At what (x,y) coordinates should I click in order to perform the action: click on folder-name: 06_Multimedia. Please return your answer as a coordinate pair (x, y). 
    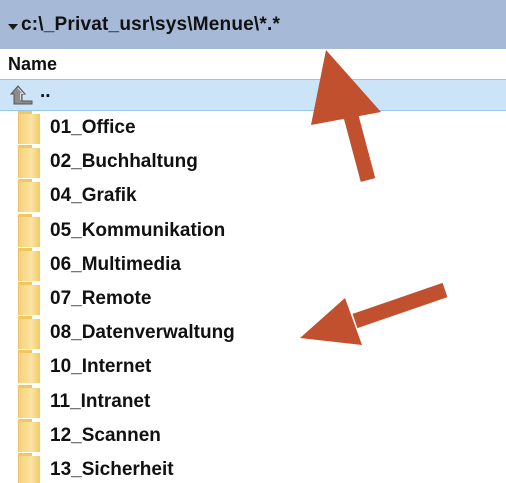
    Looking at the image, I should click on (115, 264).